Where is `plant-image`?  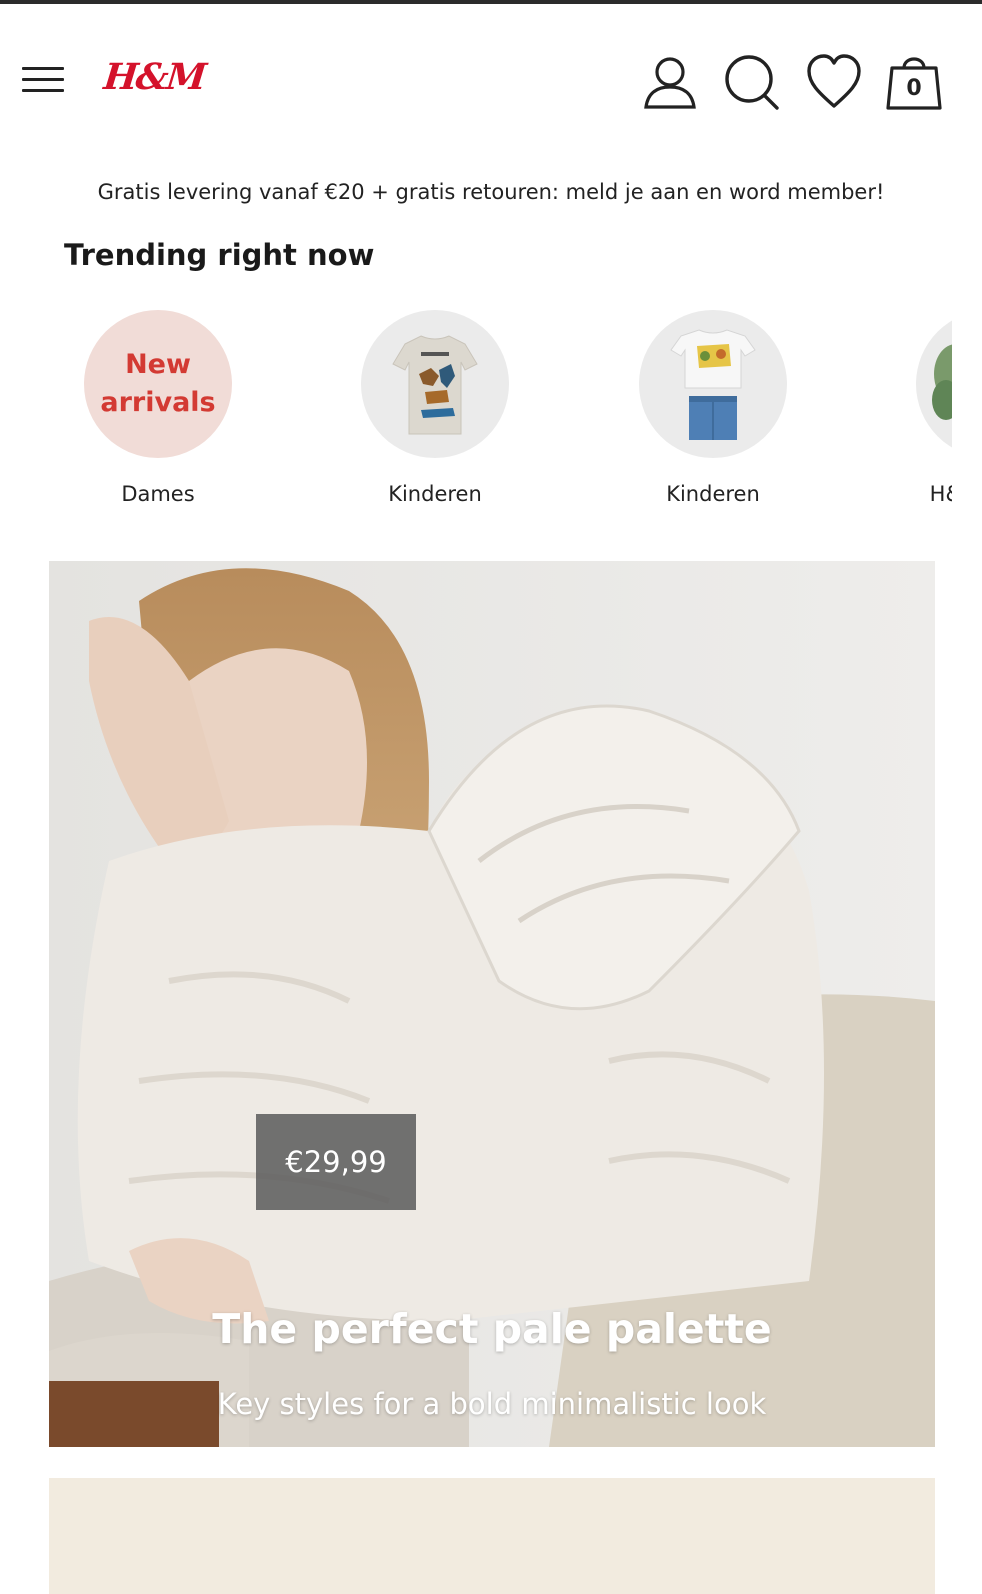 plant-image is located at coordinates (934, 384).